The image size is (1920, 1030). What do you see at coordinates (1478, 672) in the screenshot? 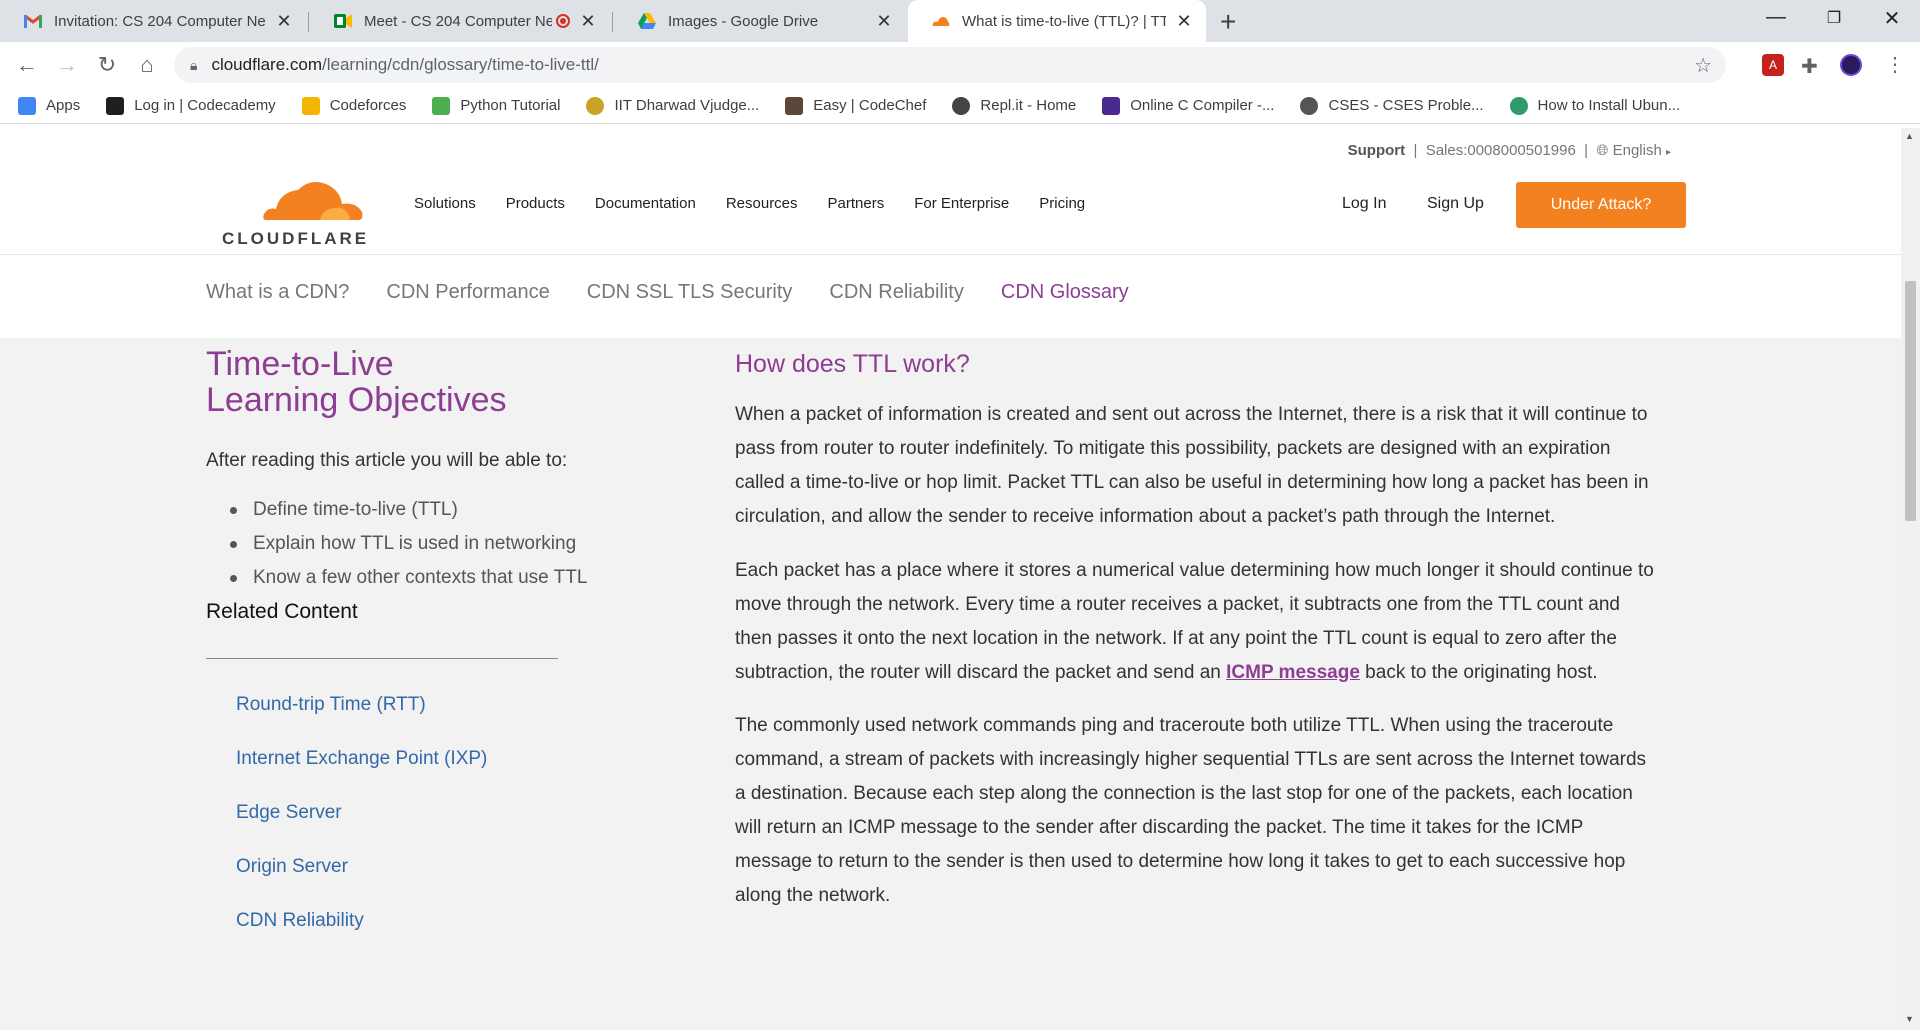
I see `paragraph-text: back to the originating host.` at bounding box center [1478, 672].